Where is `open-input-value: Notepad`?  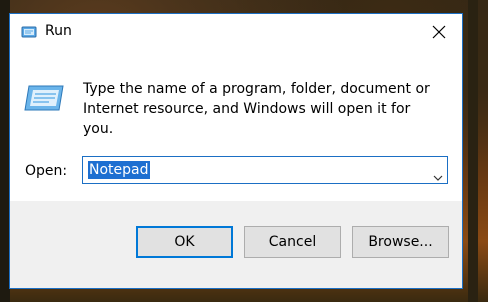
open-input-value: Notepad is located at coordinates (119, 170).